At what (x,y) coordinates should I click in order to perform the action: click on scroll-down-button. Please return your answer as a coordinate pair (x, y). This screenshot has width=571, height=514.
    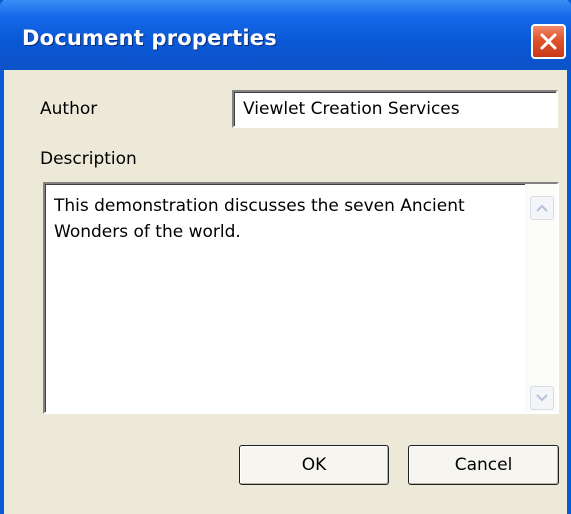
    Looking at the image, I should click on (542, 398).